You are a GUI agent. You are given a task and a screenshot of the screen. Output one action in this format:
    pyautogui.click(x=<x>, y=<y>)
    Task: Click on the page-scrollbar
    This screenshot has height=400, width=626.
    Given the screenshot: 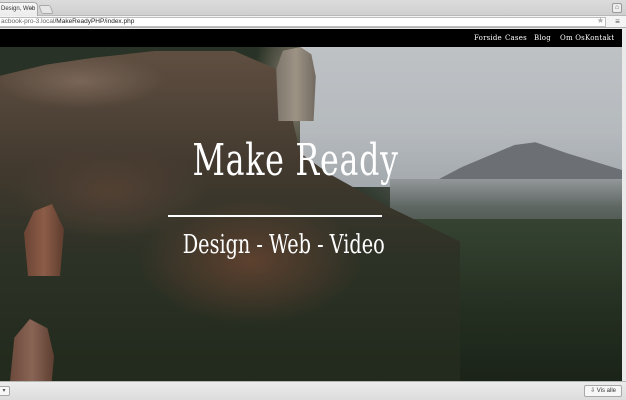 What is the action you would take?
    pyautogui.click(x=624, y=205)
    